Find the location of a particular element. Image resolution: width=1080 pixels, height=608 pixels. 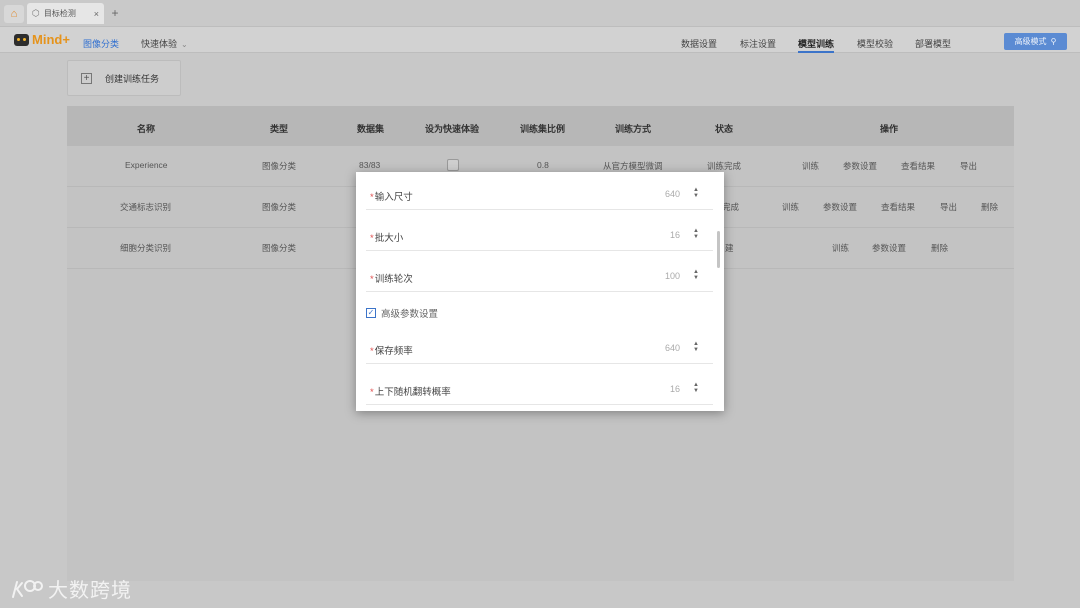

cell-method: 从官方模型微调 is located at coordinates (633, 166).